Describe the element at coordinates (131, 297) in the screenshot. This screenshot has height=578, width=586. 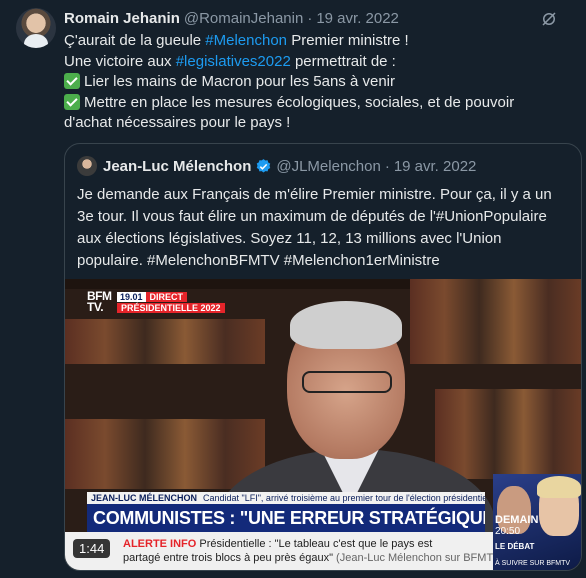
I see `time-label: 19.01` at that location.